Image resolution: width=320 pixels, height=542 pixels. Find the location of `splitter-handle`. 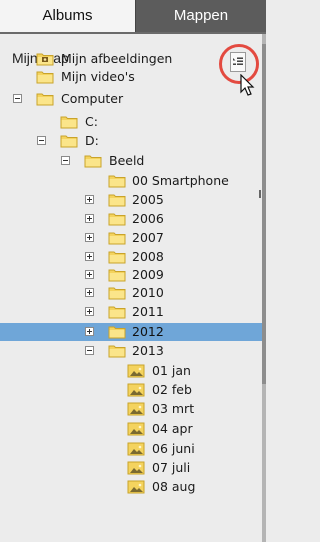

splitter-handle is located at coordinates (260, 194).